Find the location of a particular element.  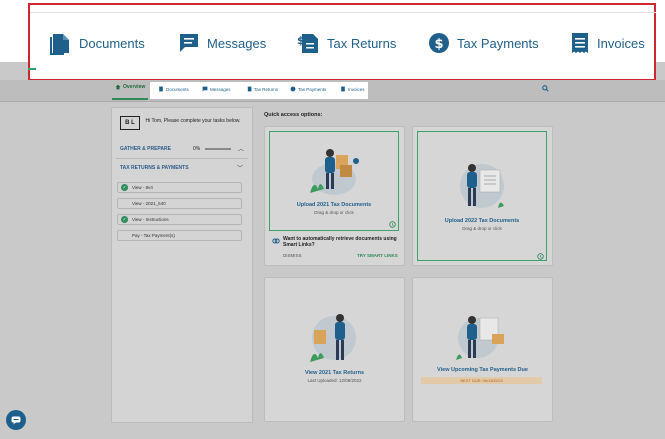

quick-access-label: Quick access options: is located at coordinates (293, 115).